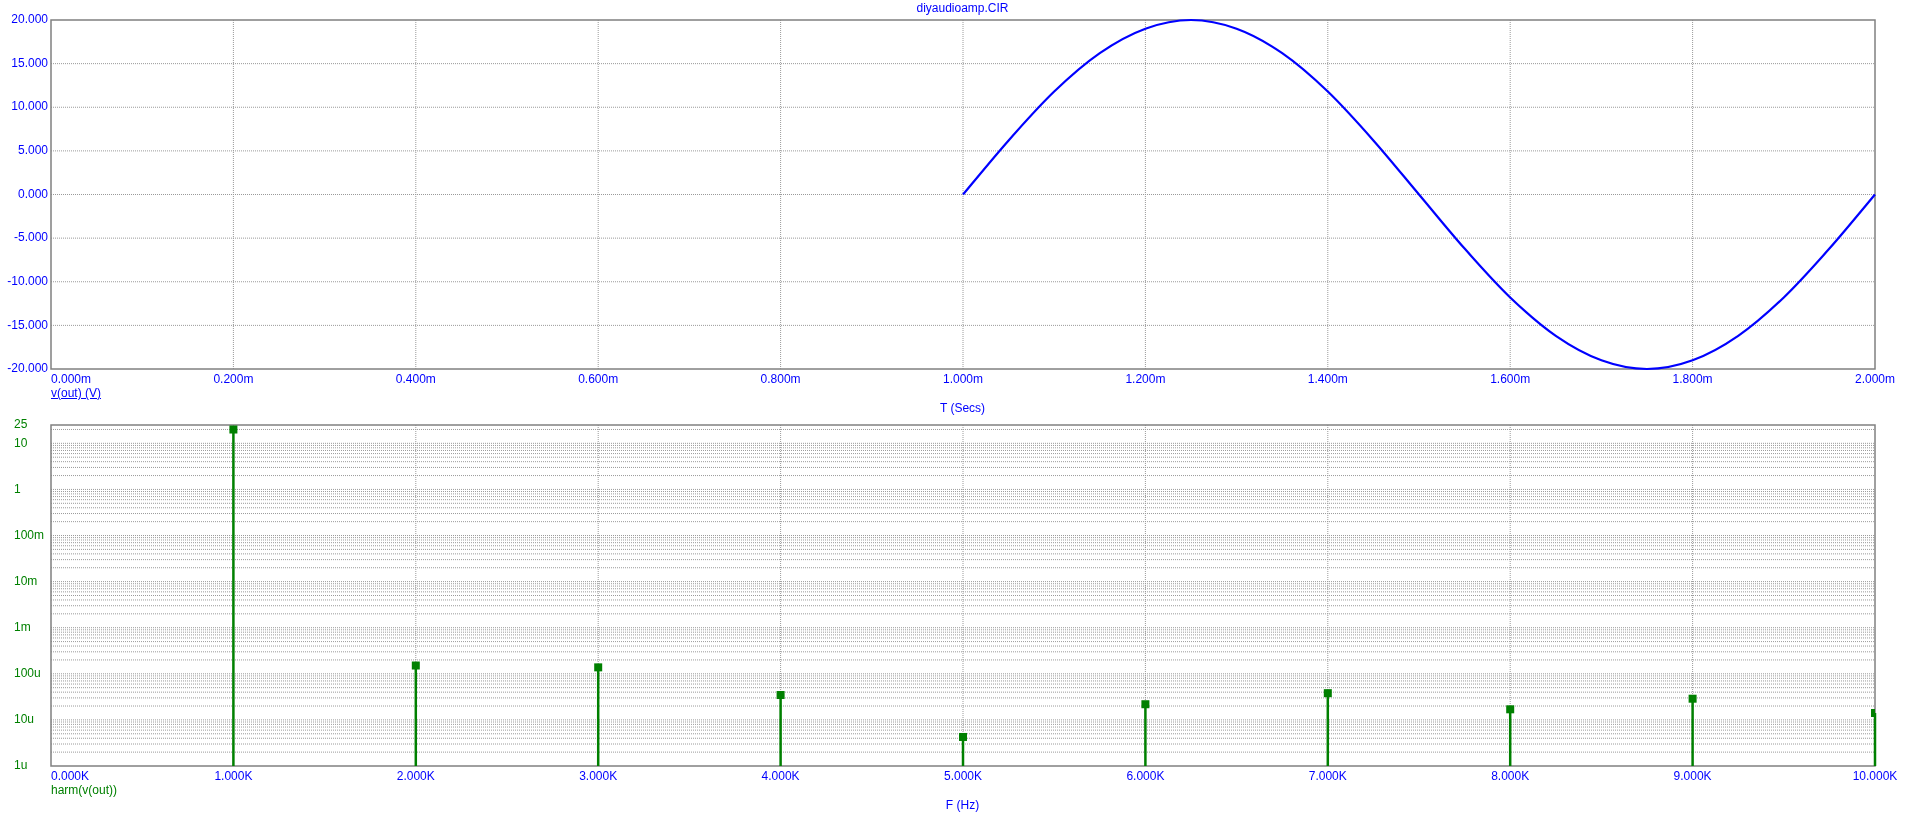 This screenshot has height=823, width=1907. What do you see at coordinates (32, 193) in the screenshot?
I see `y-tick-label: 0.000` at bounding box center [32, 193].